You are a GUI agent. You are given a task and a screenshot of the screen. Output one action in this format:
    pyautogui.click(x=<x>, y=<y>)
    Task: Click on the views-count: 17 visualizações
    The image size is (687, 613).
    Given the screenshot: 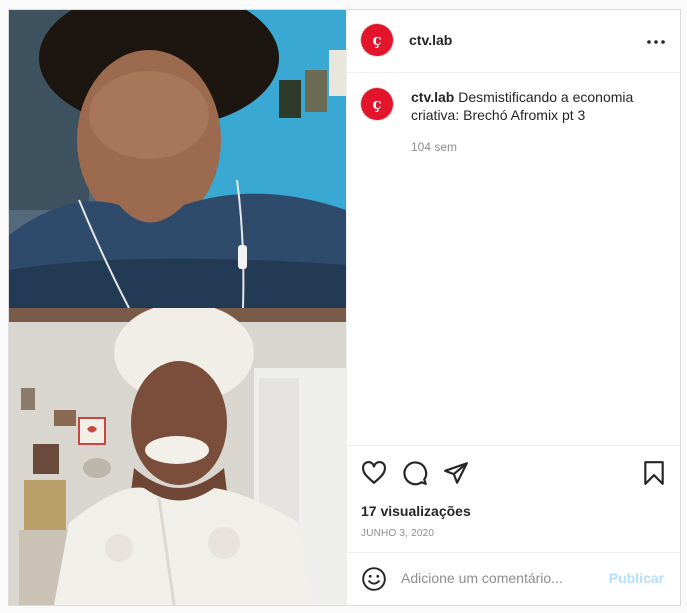 What is the action you would take?
    pyautogui.click(x=416, y=511)
    